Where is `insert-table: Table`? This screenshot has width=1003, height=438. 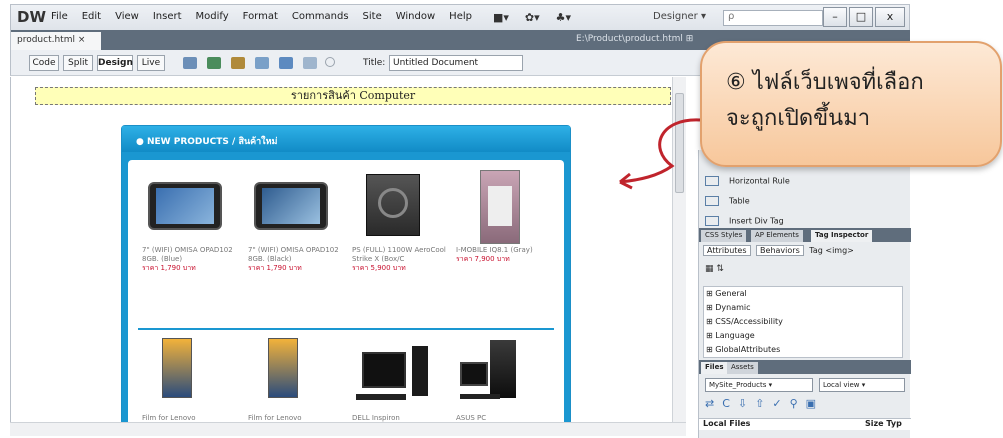 insert-table: Table is located at coordinates (727, 201).